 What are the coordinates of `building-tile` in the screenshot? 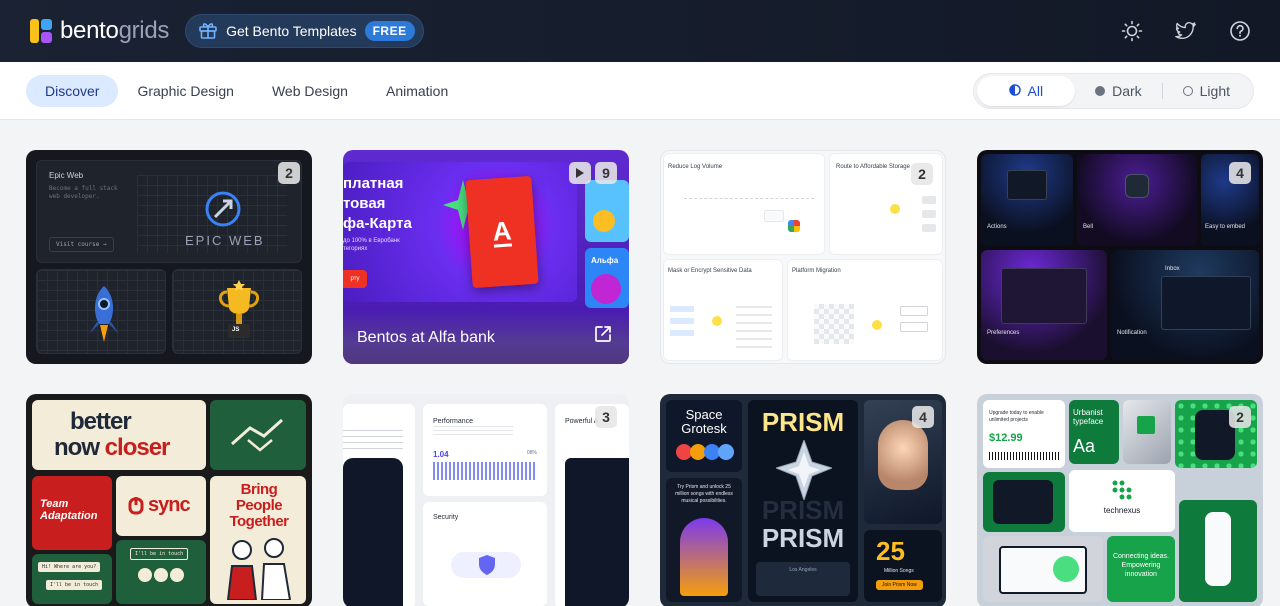 It's located at (1147, 432).